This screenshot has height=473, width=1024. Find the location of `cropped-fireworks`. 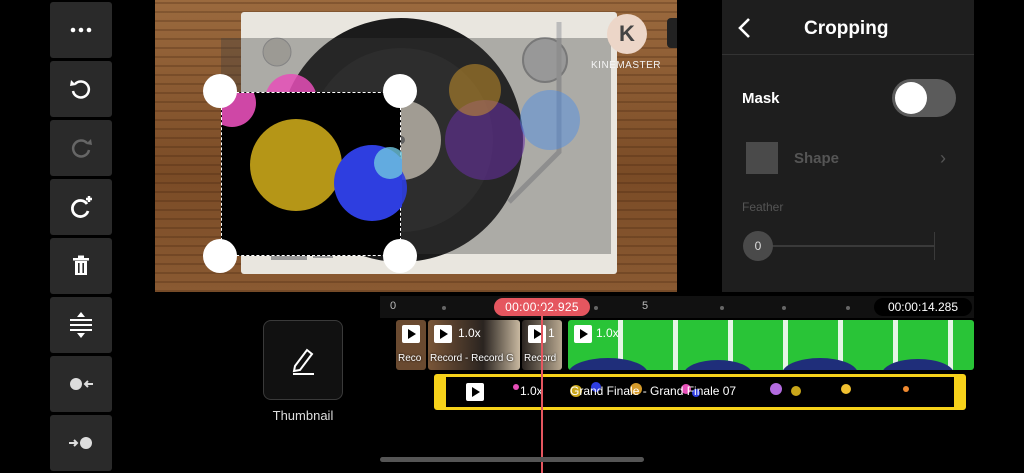

cropped-fireworks is located at coordinates (309, 150).